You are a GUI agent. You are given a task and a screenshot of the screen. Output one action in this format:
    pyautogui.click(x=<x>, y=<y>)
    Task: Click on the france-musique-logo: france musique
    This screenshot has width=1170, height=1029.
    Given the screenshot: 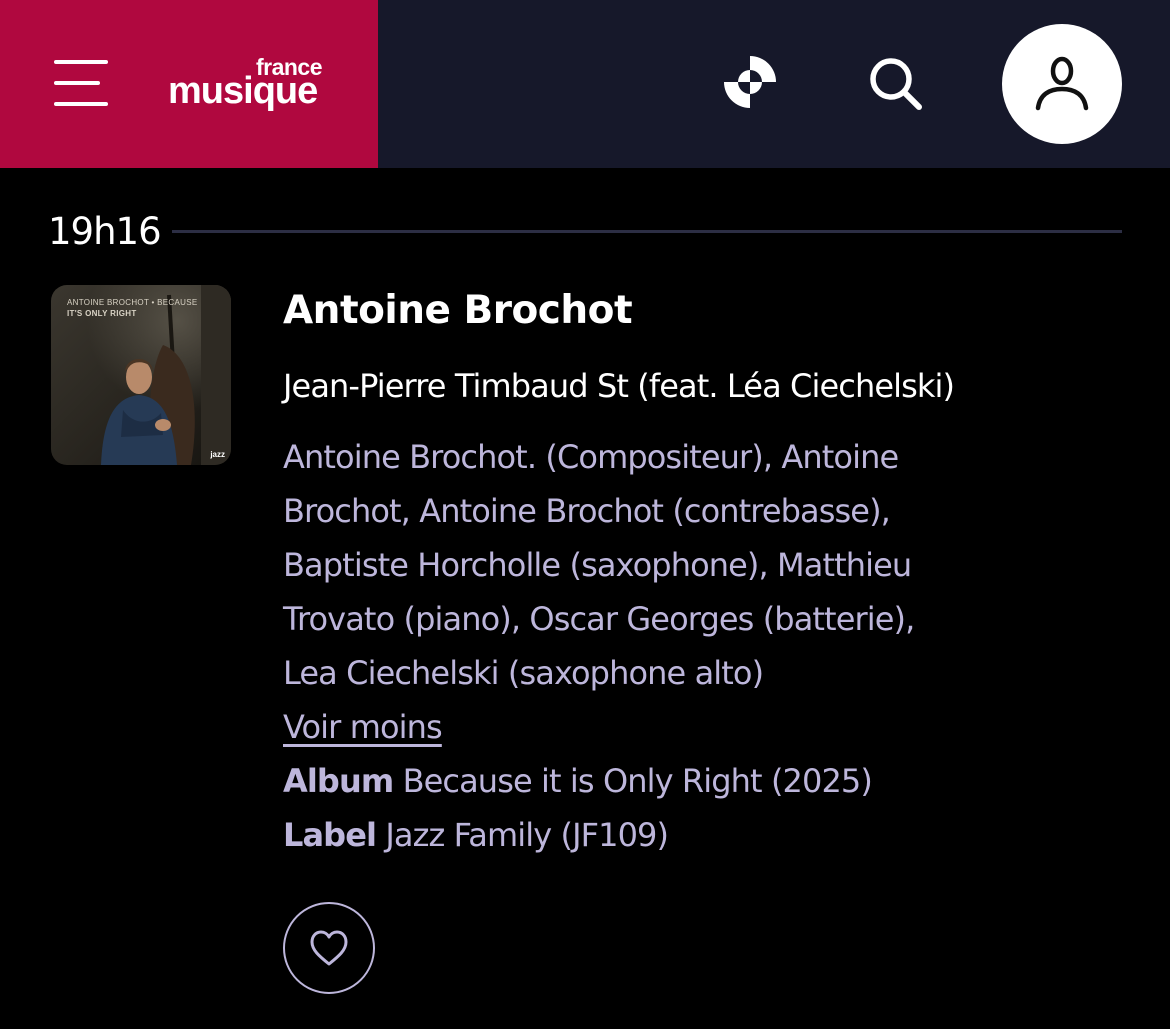 What is the action you would take?
    pyautogui.click(x=253, y=87)
    